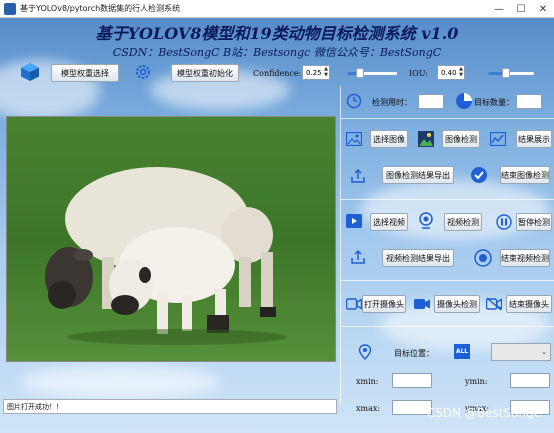 The image size is (554, 433). Describe the element at coordinates (529, 101) in the screenshot. I see `count-value-field` at that location.